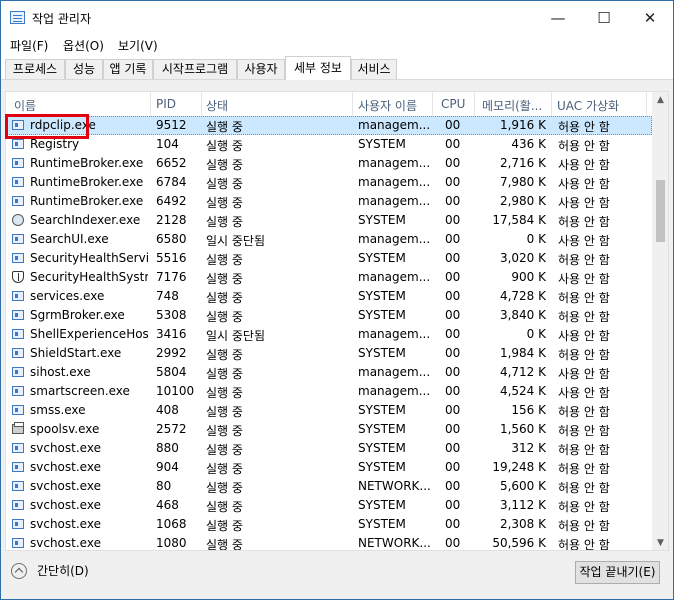  I want to click on table-row: svchost.exe 904 실행 중 SYSTEM 00 19,248 K 허용 안 함, so click(329, 467).